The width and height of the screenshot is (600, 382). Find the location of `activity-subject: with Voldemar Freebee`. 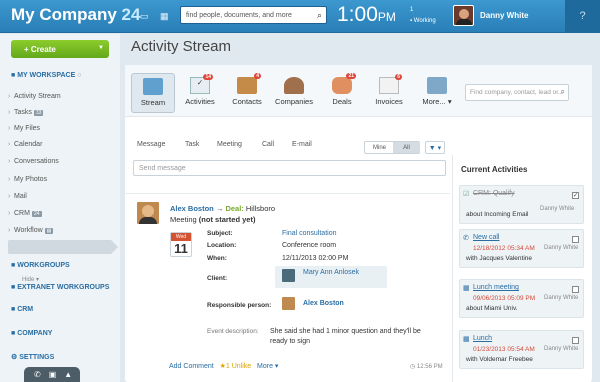

activity-subject: with Voldemar Freebee is located at coordinates (499, 359).